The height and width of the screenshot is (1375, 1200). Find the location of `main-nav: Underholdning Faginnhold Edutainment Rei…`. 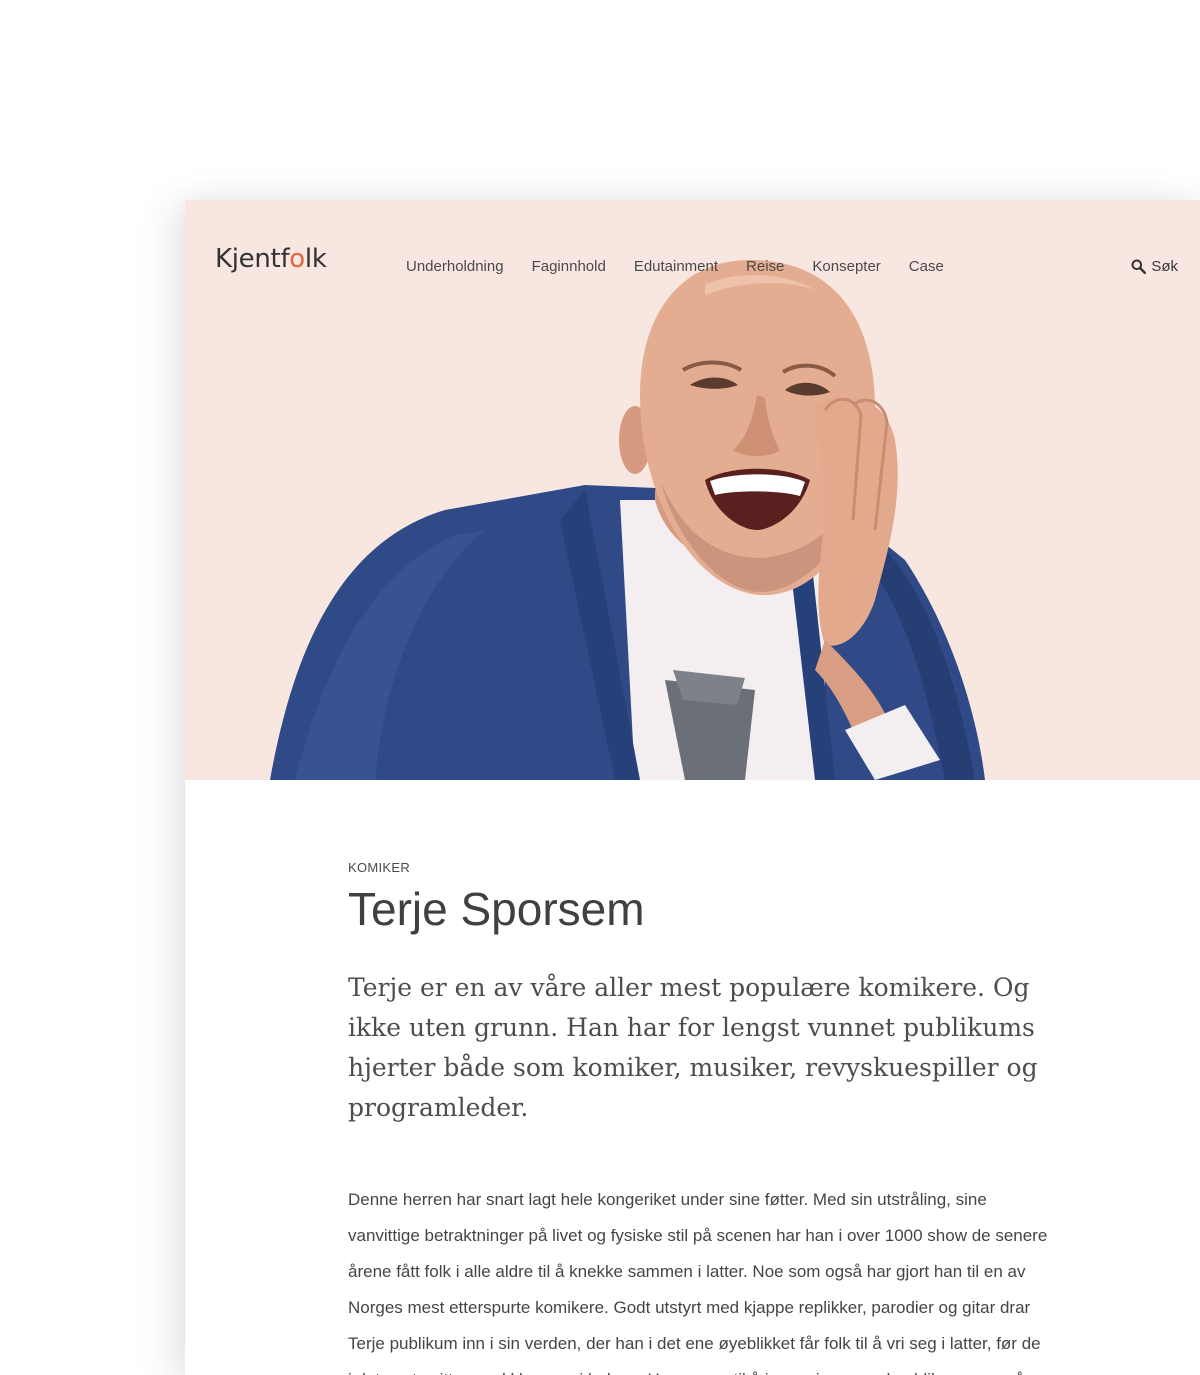

main-nav: Underholdning Faginnhold Edutainment Rei… is located at coordinates (689, 266).